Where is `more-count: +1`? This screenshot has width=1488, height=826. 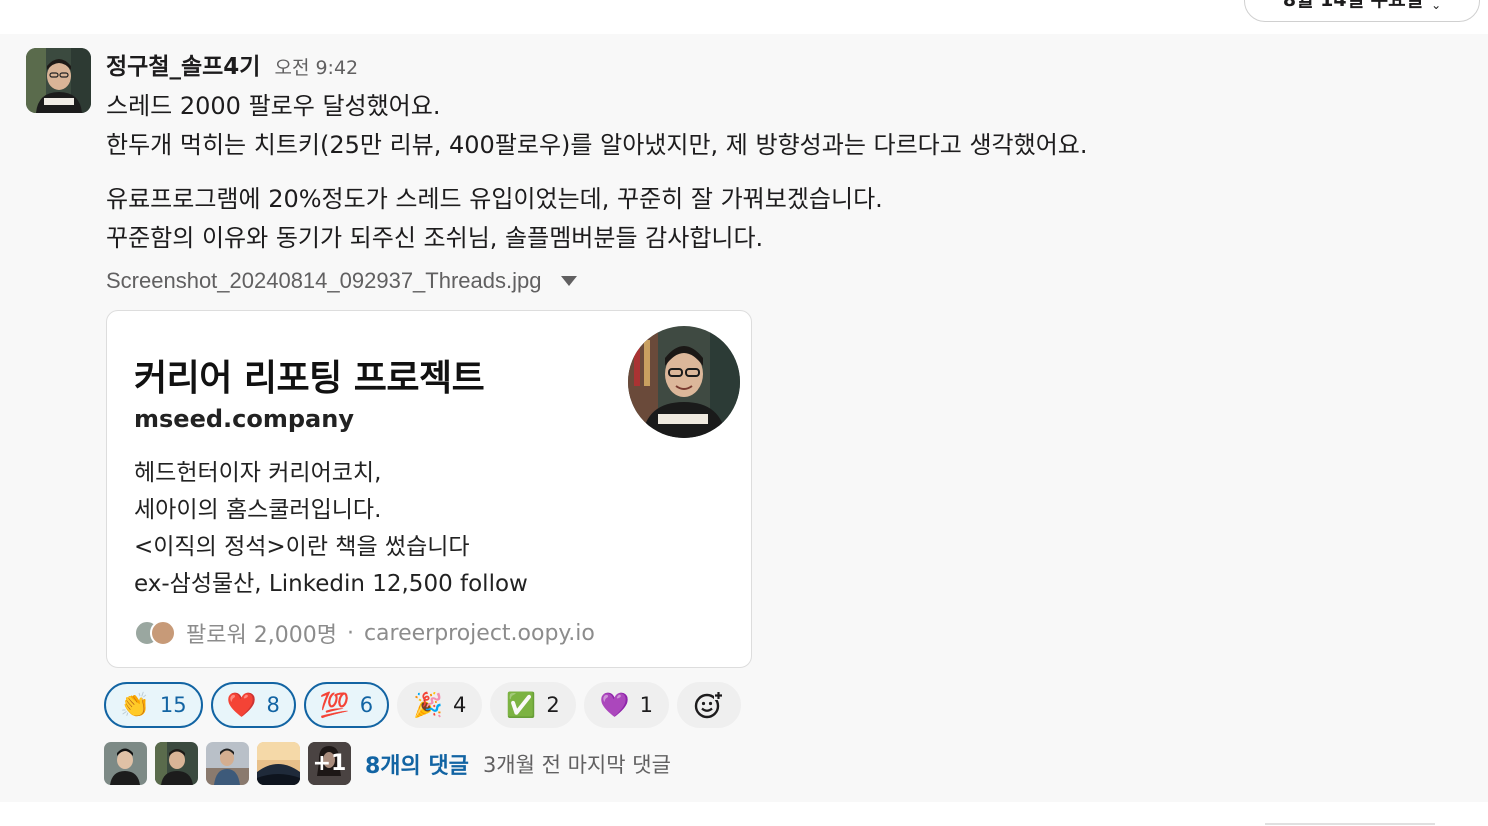
more-count: +1 is located at coordinates (329, 763).